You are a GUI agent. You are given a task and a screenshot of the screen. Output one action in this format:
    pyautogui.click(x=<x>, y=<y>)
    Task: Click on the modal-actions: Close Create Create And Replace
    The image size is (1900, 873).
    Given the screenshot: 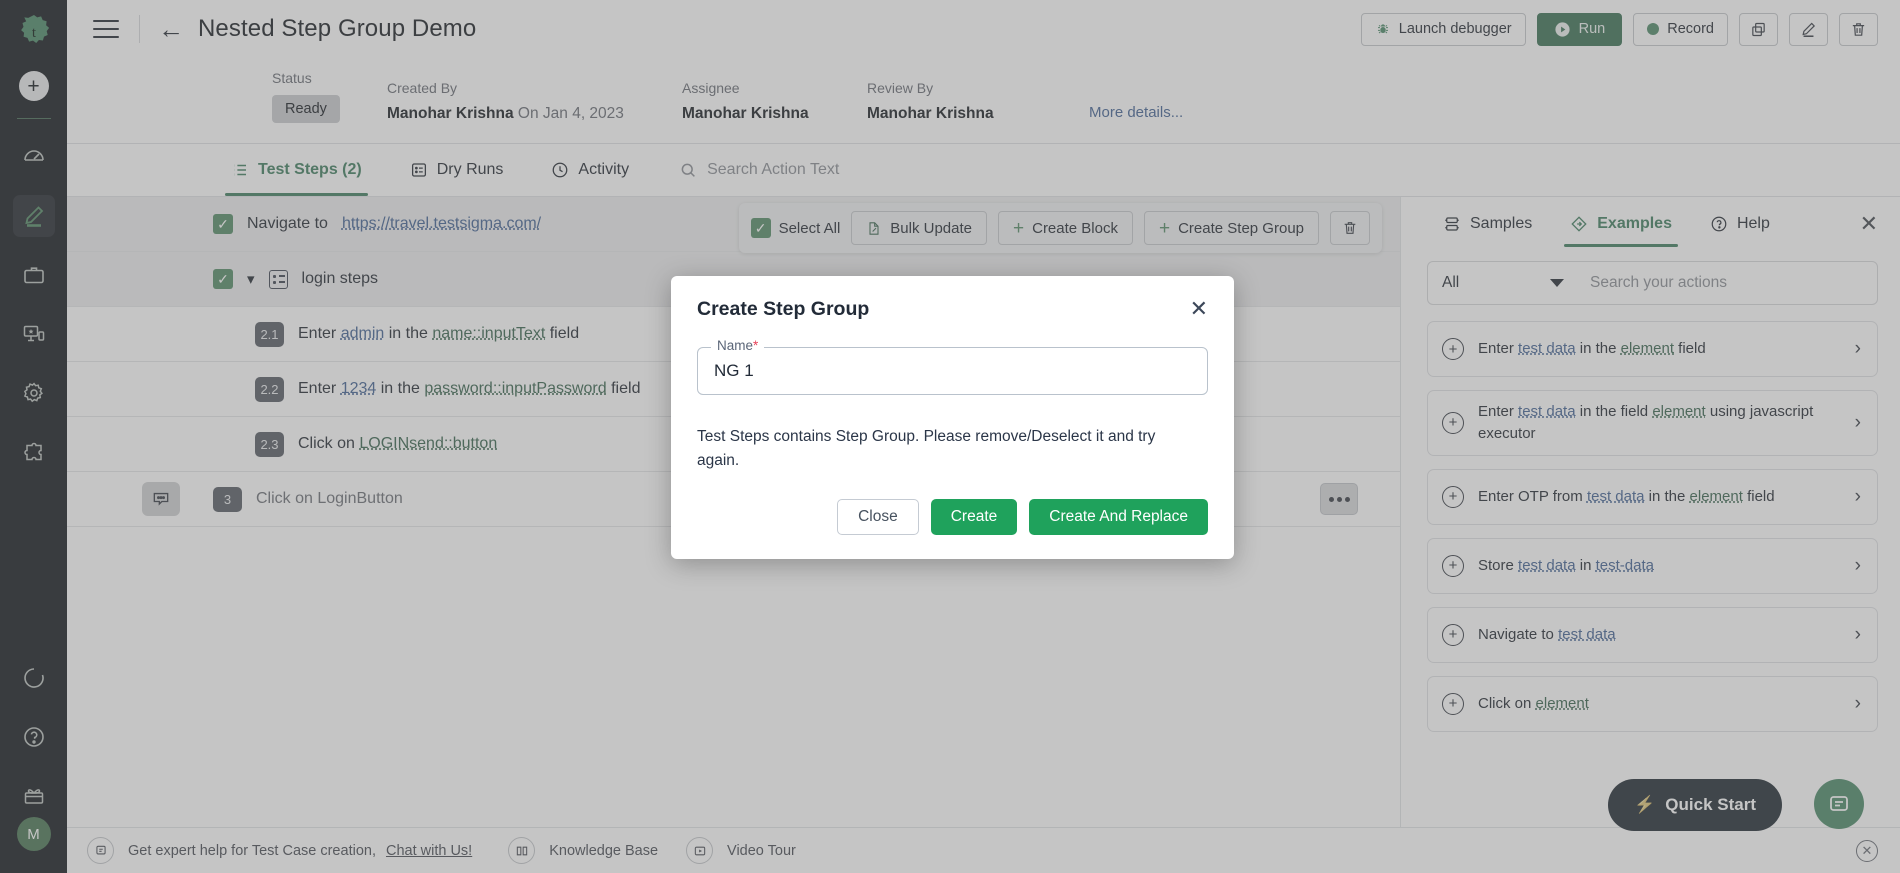 What is the action you would take?
    pyautogui.click(x=952, y=517)
    